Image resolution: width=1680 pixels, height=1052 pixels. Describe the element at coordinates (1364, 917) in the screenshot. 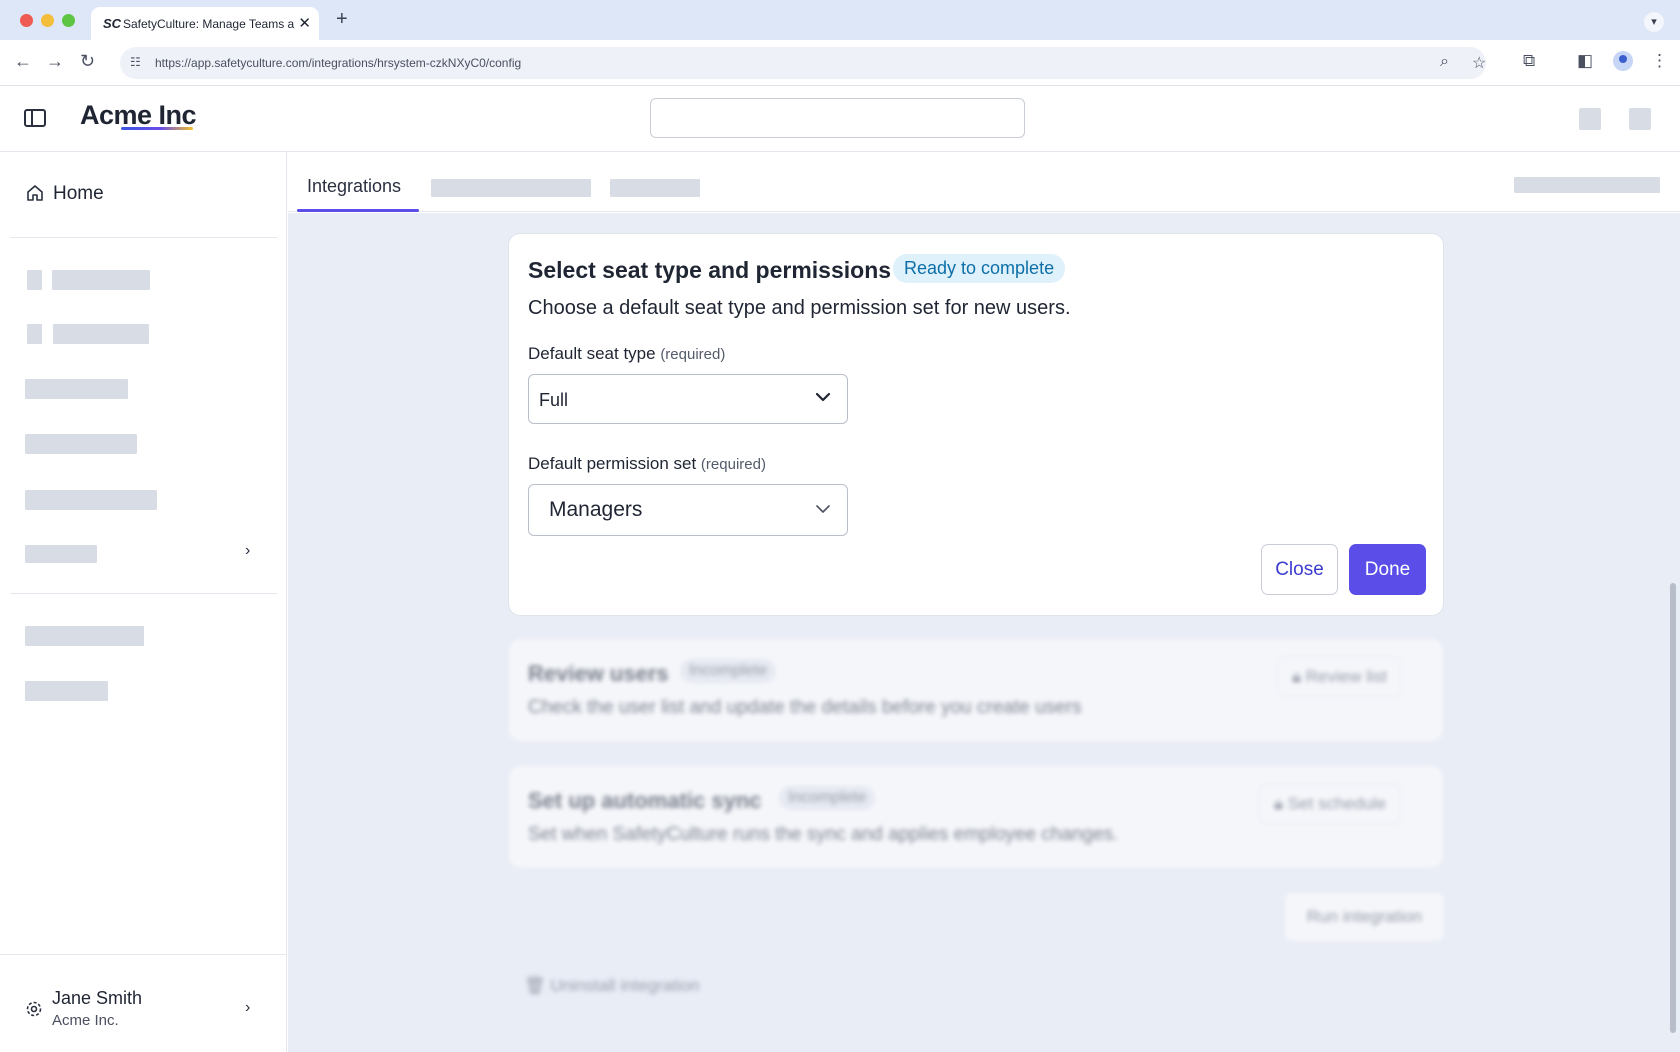

I see `run-integration-button: Run integration` at that location.